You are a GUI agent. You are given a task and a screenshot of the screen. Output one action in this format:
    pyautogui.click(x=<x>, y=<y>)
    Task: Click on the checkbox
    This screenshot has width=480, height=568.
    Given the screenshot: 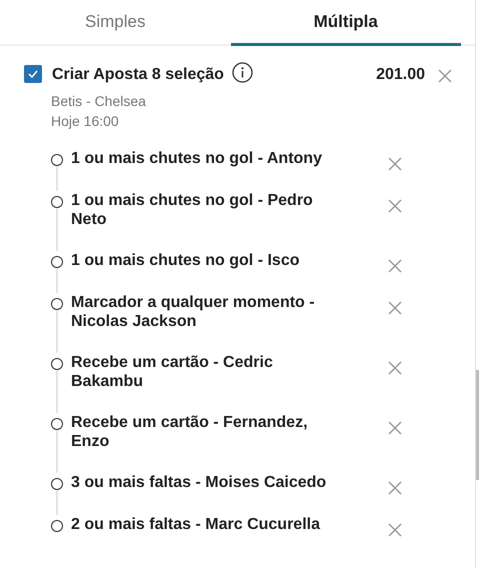 What is the action you would take?
    pyautogui.click(x=33, y=73)
    